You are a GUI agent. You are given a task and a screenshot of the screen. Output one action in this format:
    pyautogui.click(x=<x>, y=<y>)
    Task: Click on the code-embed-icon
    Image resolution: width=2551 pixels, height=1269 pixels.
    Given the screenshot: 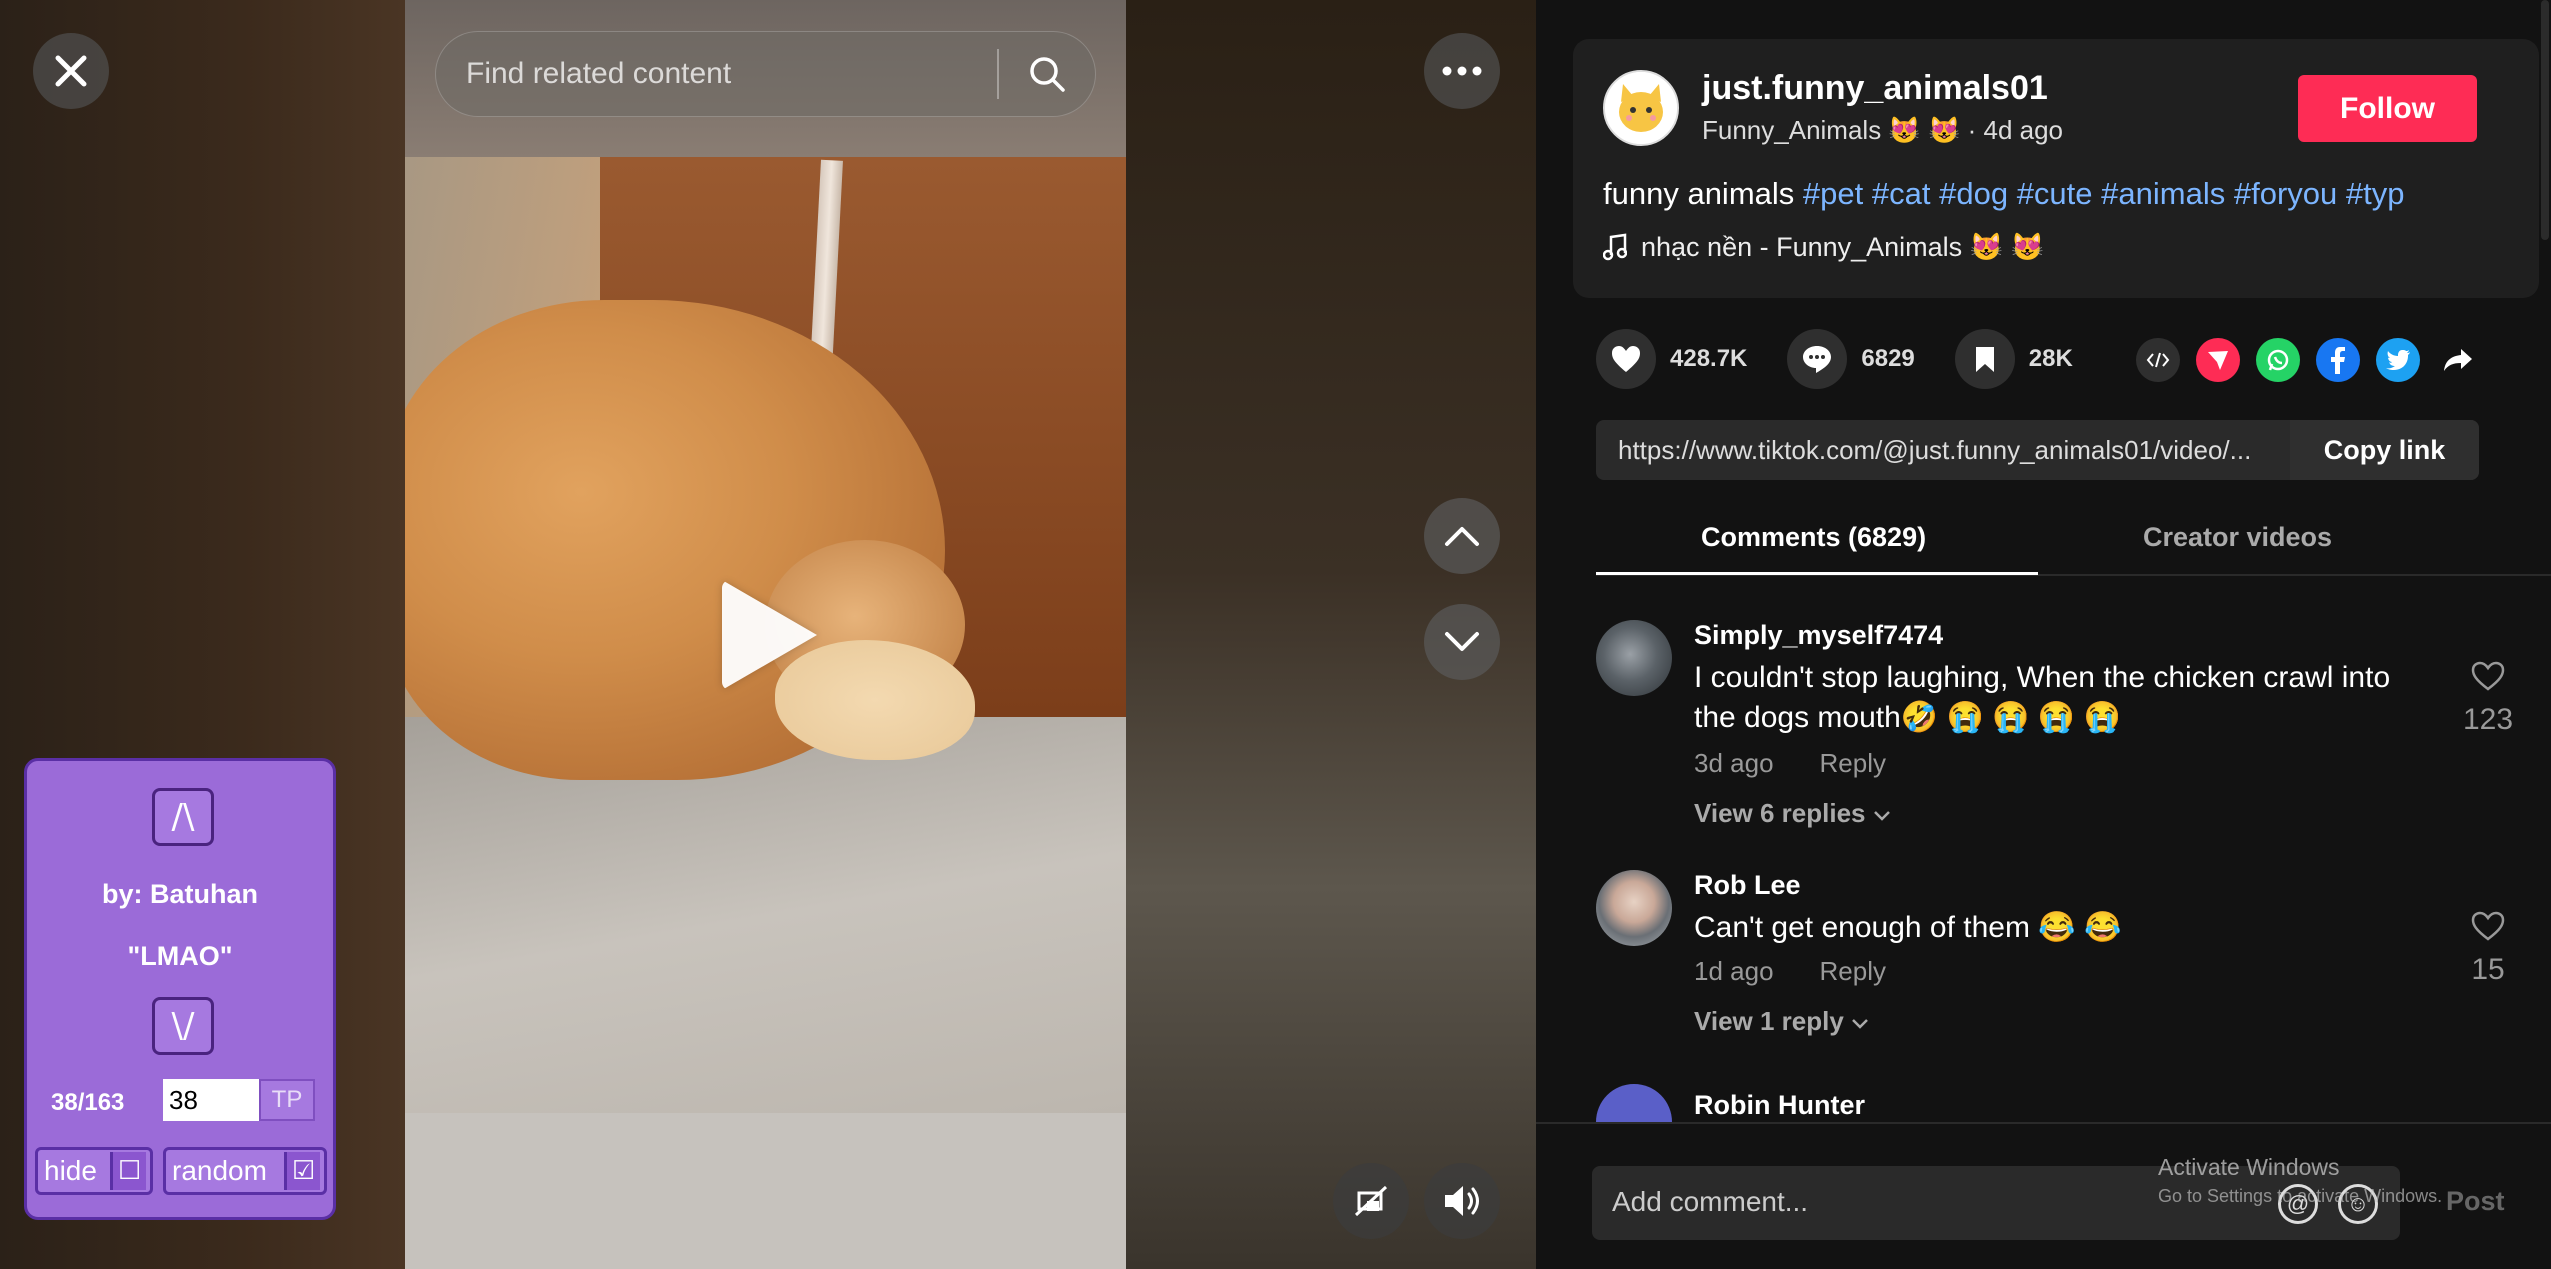 What is the action you would take?
    pyautogui.click(x=2158, y=360)
    